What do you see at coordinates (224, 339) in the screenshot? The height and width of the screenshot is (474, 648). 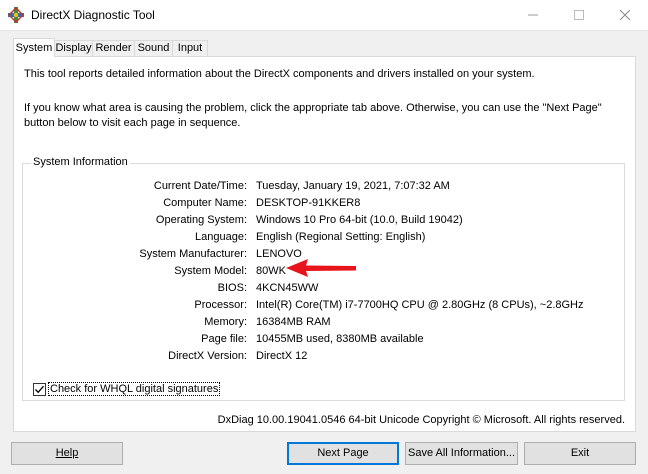 I see `info-label: Page file:` at bounding box center [224, 339].